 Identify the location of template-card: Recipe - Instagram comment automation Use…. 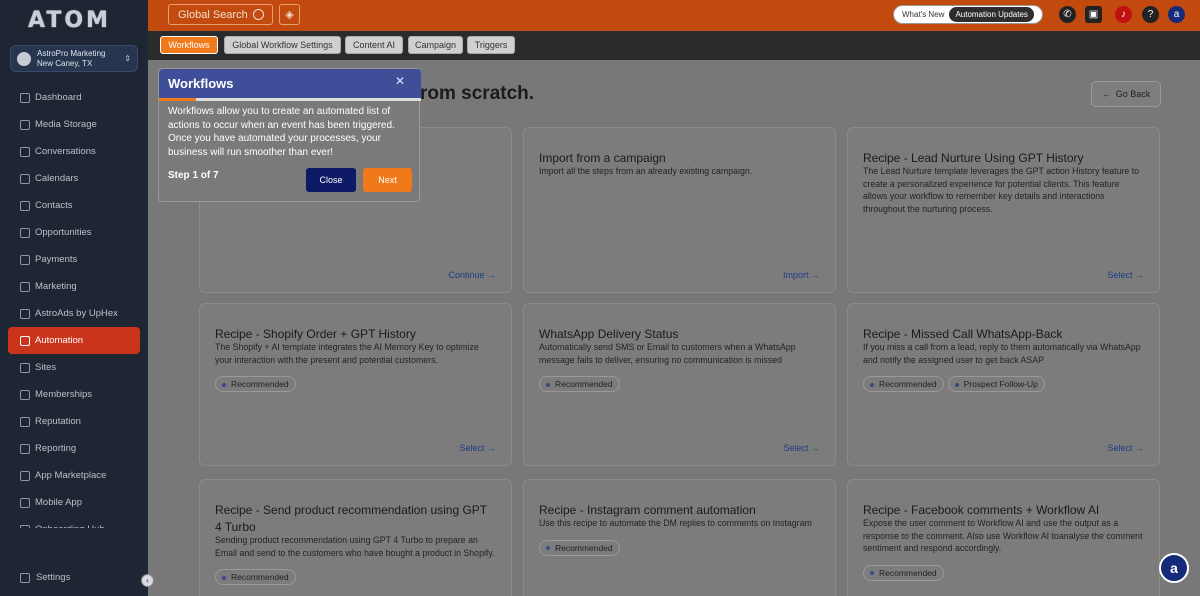
(679, 537).